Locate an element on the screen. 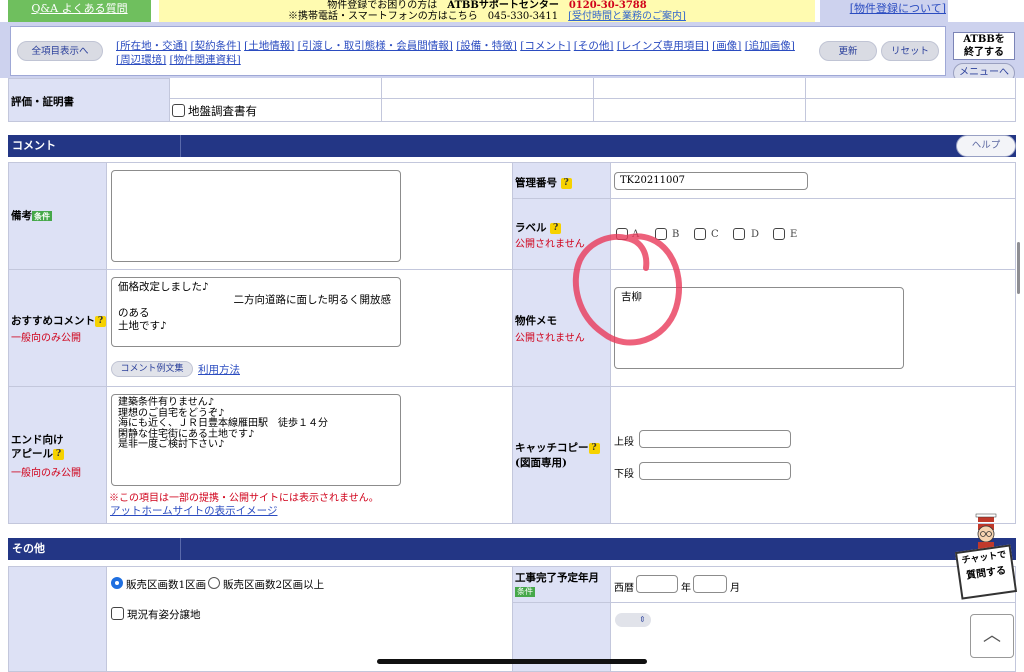 The width and height of the screenshot is (1024, 672). remarks-label: 備考 is located at coordinates (21, 216).